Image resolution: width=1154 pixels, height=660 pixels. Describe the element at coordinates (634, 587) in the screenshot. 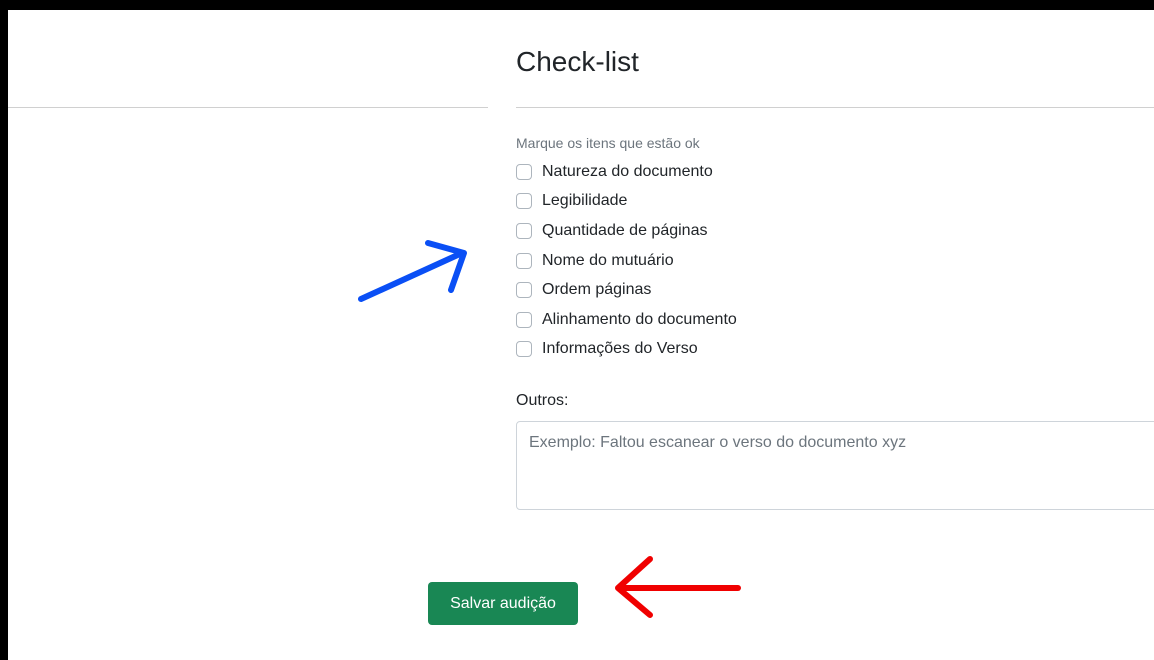

I see `red-arrow-head` at that location.